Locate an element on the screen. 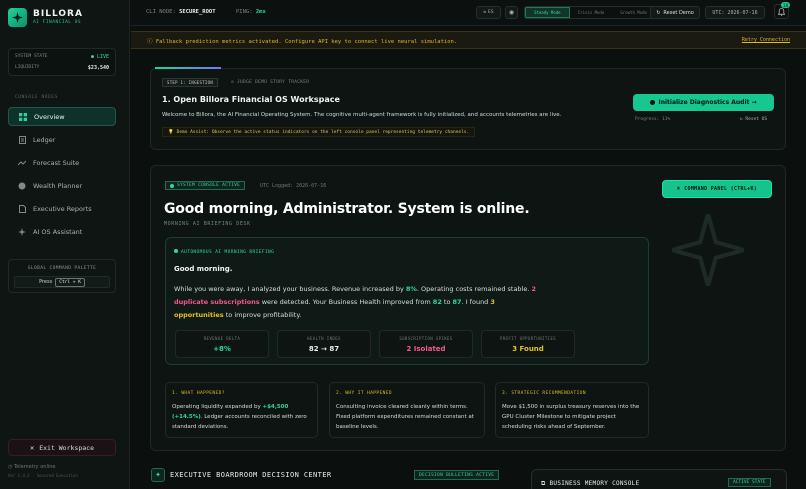  story-progress: Progress: 11% is located at coordinates (653, 119).